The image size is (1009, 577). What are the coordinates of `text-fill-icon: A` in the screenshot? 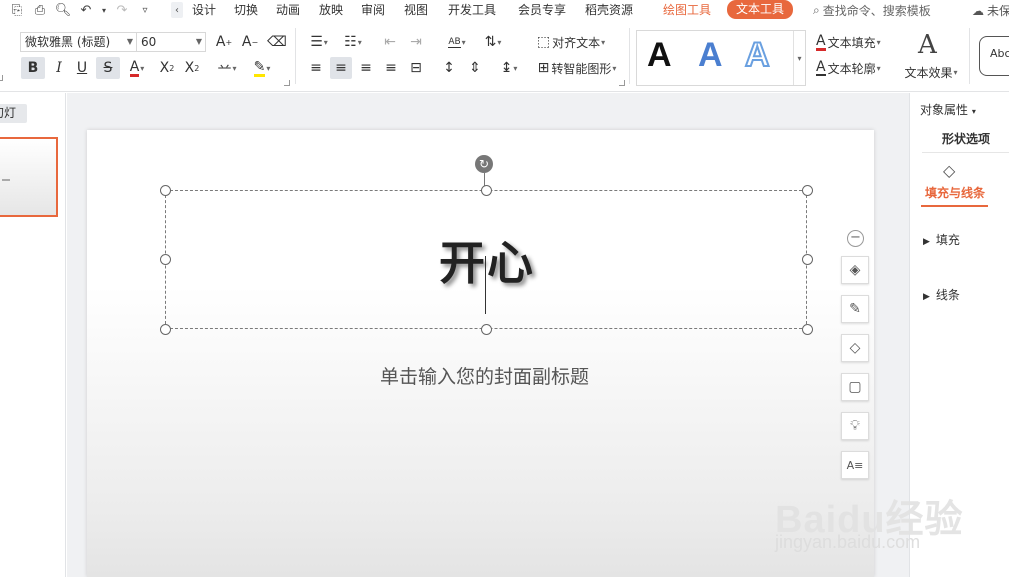 It's located at (821, 41).